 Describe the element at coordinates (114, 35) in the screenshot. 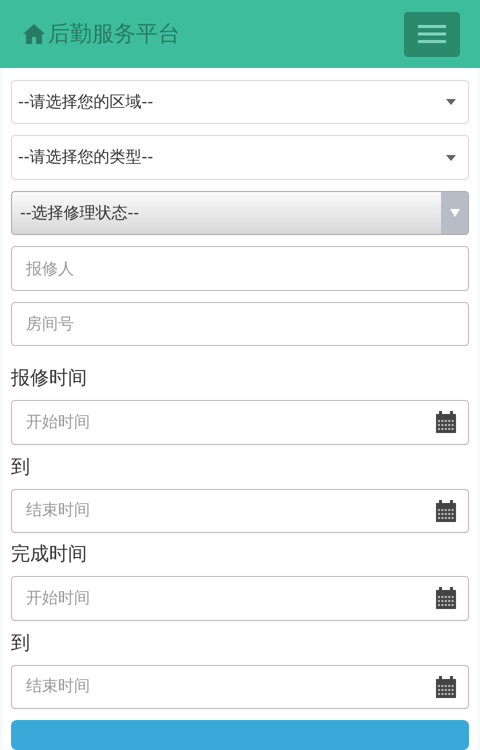

I see `app-title: 后勤服务平台` at that location.